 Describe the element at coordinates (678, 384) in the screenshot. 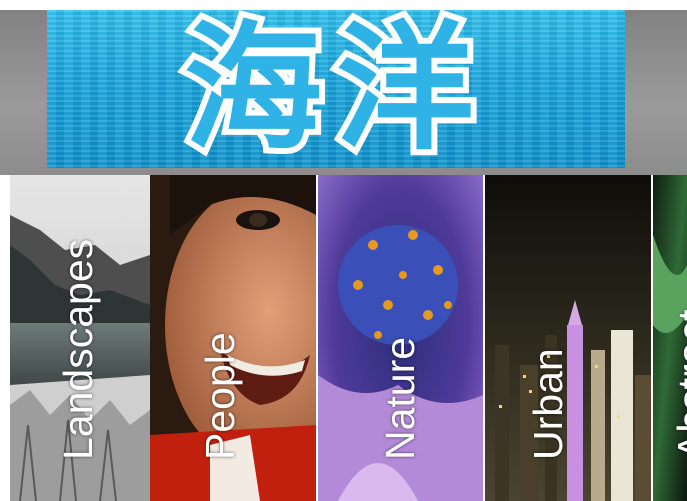

I see `tile-label-abstract: Abstract` at that location.